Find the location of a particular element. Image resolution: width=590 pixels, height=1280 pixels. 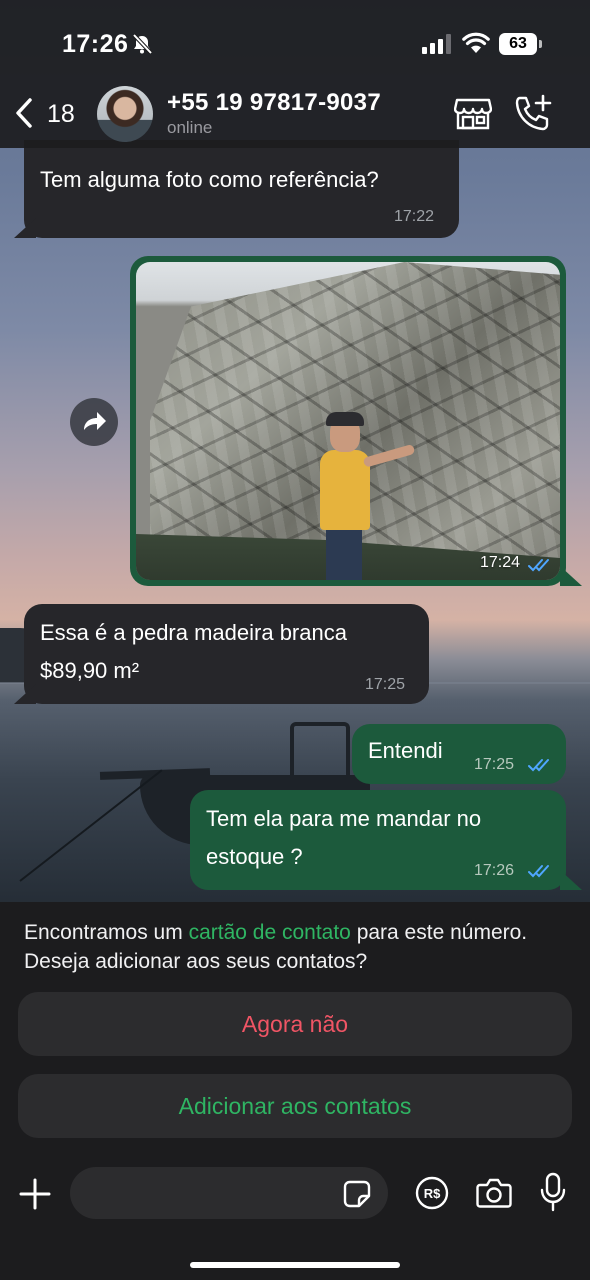

photo-person-shirt is located at coordinates (345, 490).